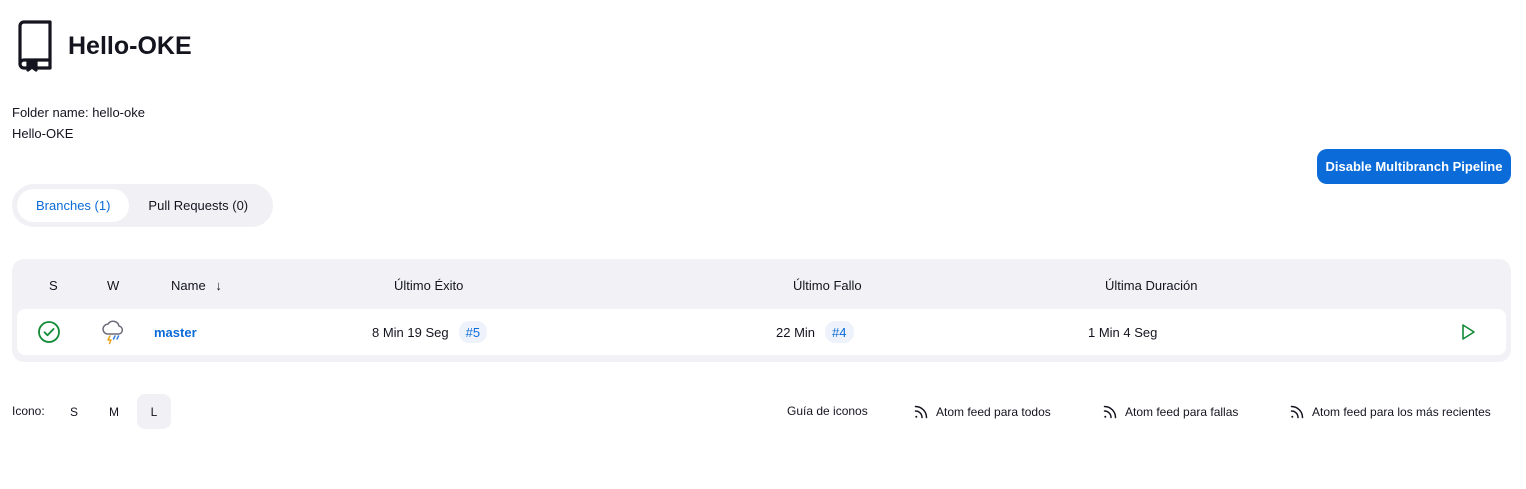 This screenshot has height=489, width=1526. What do you see at coordinates (473, 332) in the screenshot?
I see `last-success-build-link: #5` at bounding box center [473, 332].